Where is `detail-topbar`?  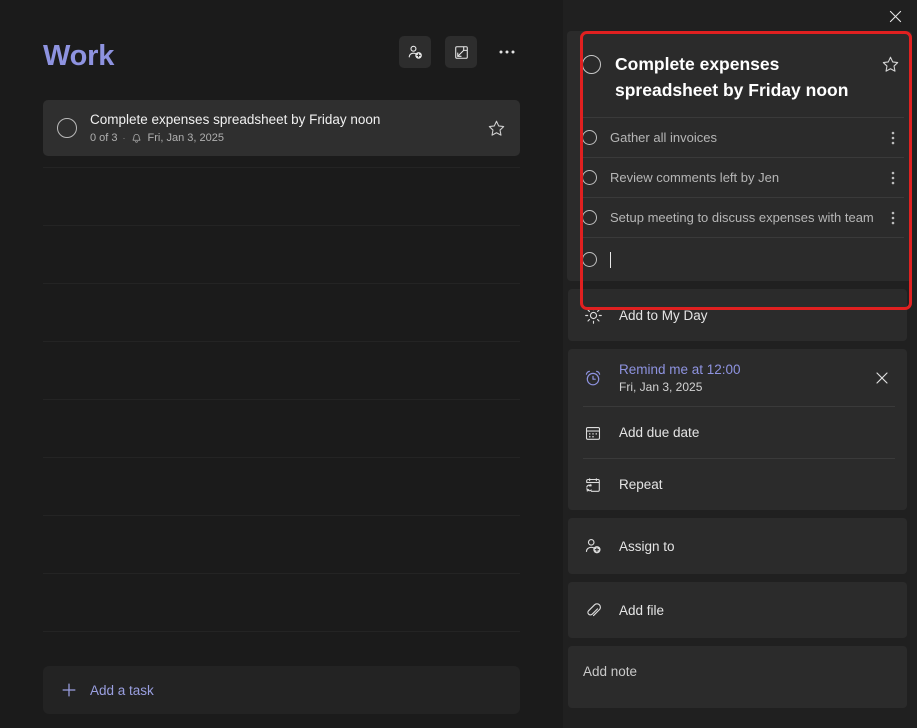 detail-topbar is located at coordinates (740, 15).